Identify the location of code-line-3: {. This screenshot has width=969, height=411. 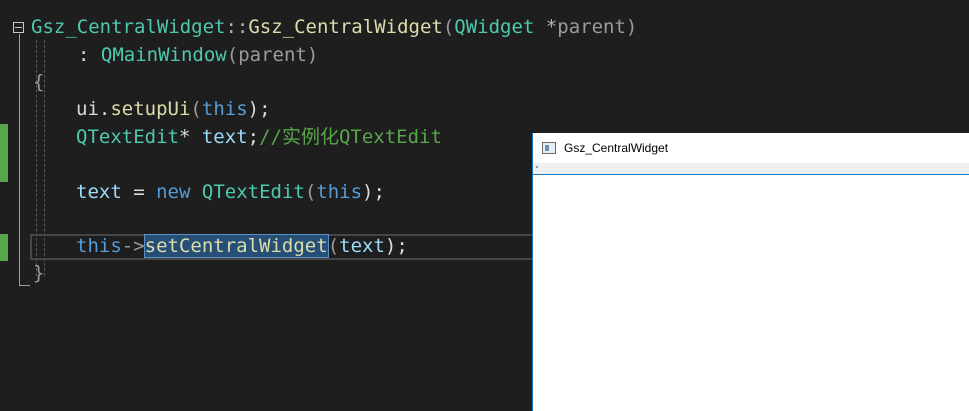
(38, 82).